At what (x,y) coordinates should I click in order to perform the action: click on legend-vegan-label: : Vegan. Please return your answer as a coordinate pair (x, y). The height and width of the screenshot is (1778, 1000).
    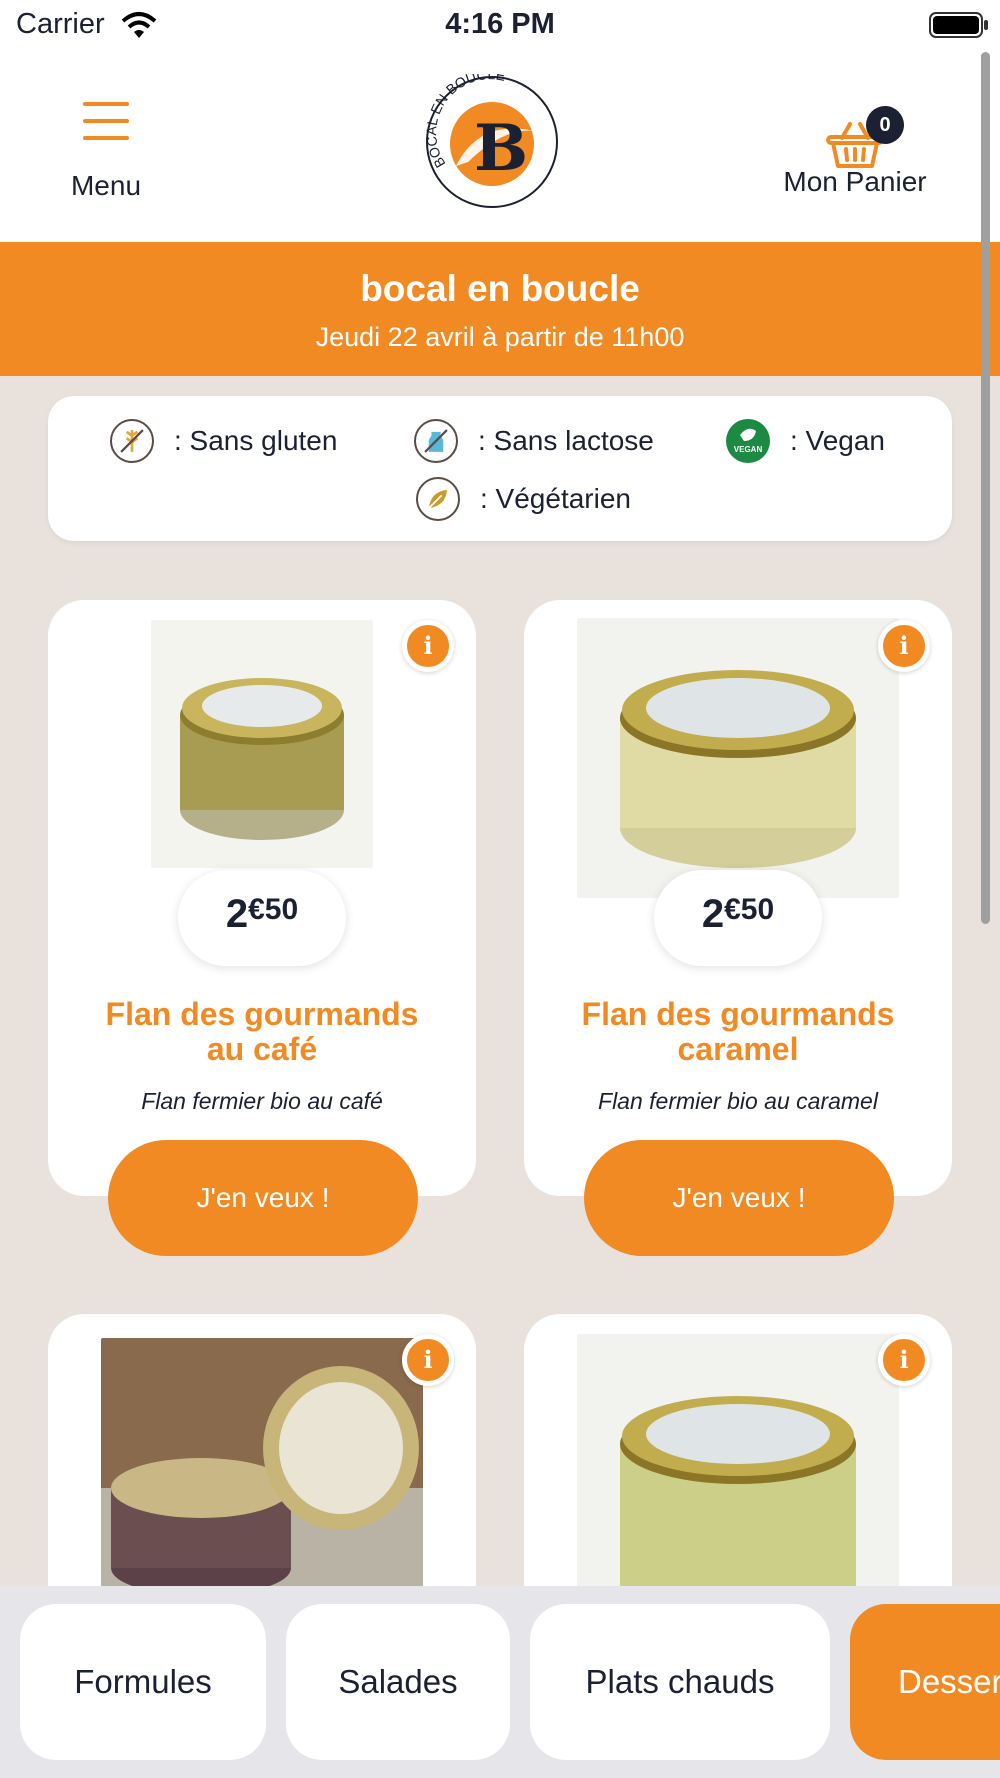
    Looking at the image, I should click on (837, 440).